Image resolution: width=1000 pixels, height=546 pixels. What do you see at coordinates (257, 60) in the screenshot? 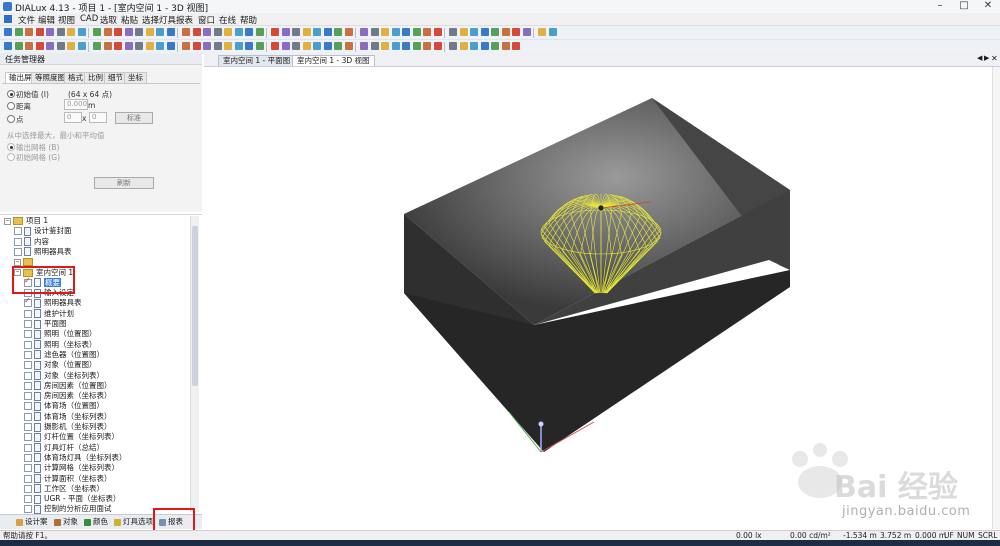
I see `tab-floor-plan: 室内空间 1 - 平面图` at bounding box center [257, 60].